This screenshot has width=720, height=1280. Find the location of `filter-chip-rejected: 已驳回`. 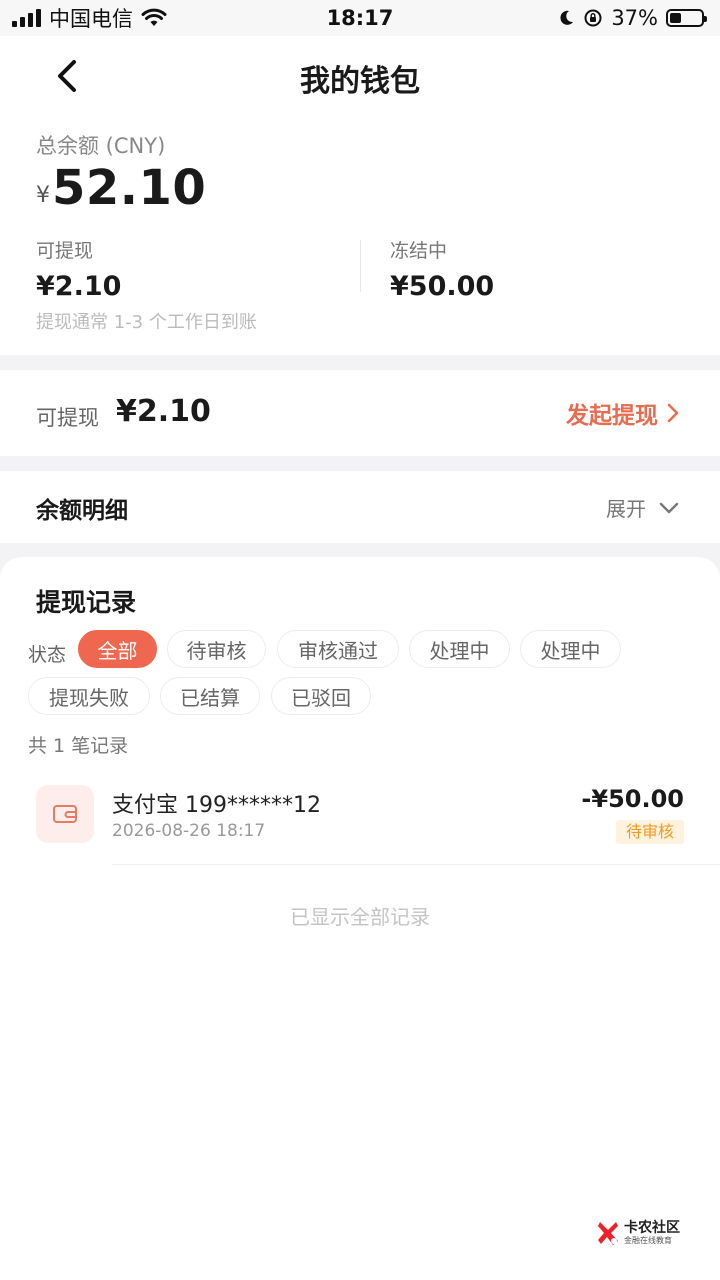

filter-chip-rejected: 已驳回 is located at coordinates (321, 696).